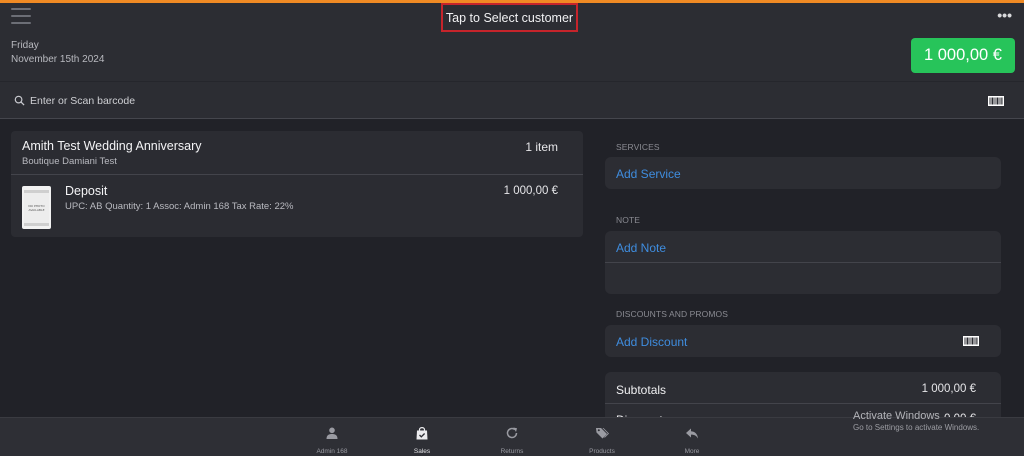  Describe the element at coordinates (648, 174) in the screenshot. I see `add-service-button: Add Service` at that location.